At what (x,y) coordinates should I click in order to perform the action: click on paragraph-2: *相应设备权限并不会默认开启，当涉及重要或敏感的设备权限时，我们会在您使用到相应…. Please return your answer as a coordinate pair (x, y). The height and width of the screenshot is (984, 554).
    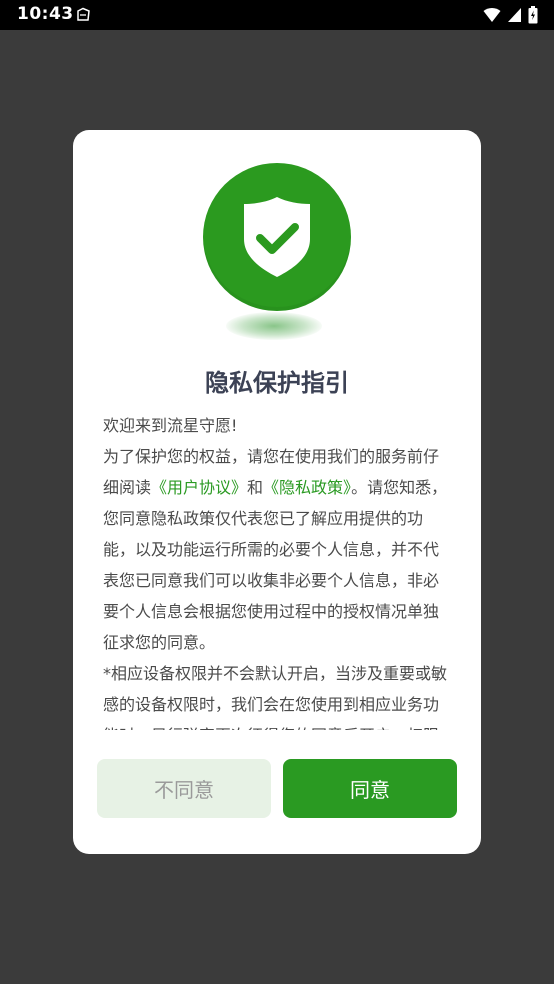
    Looking at the image, I should click on (275, 697).